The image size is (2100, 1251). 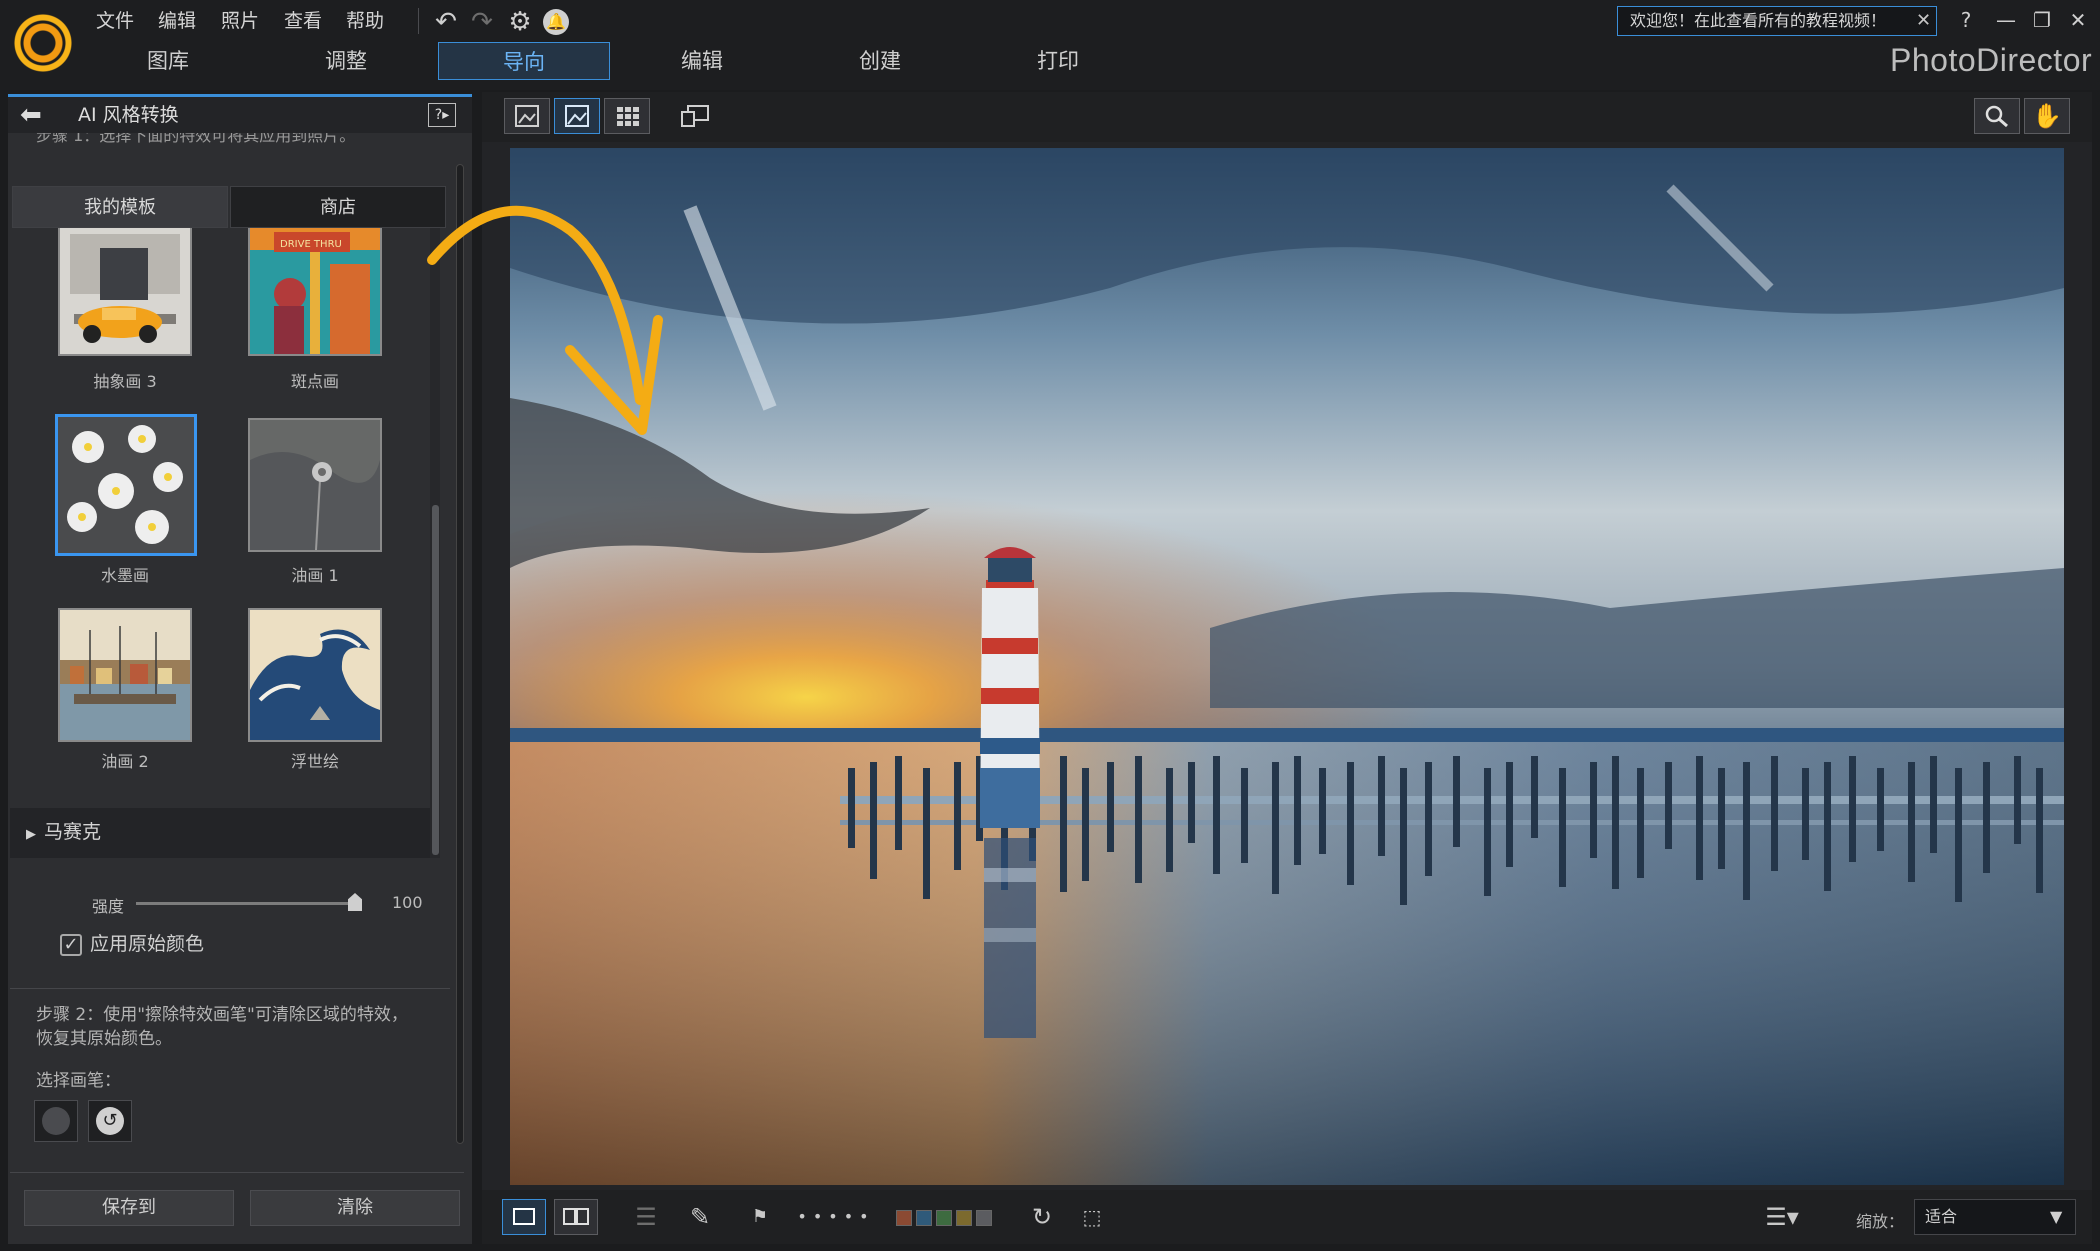 What do you see at coordinates (435, 680) in the screenshot?
I see `thumbnail-scrollbar-thumb` at bounding box center [435, 680].